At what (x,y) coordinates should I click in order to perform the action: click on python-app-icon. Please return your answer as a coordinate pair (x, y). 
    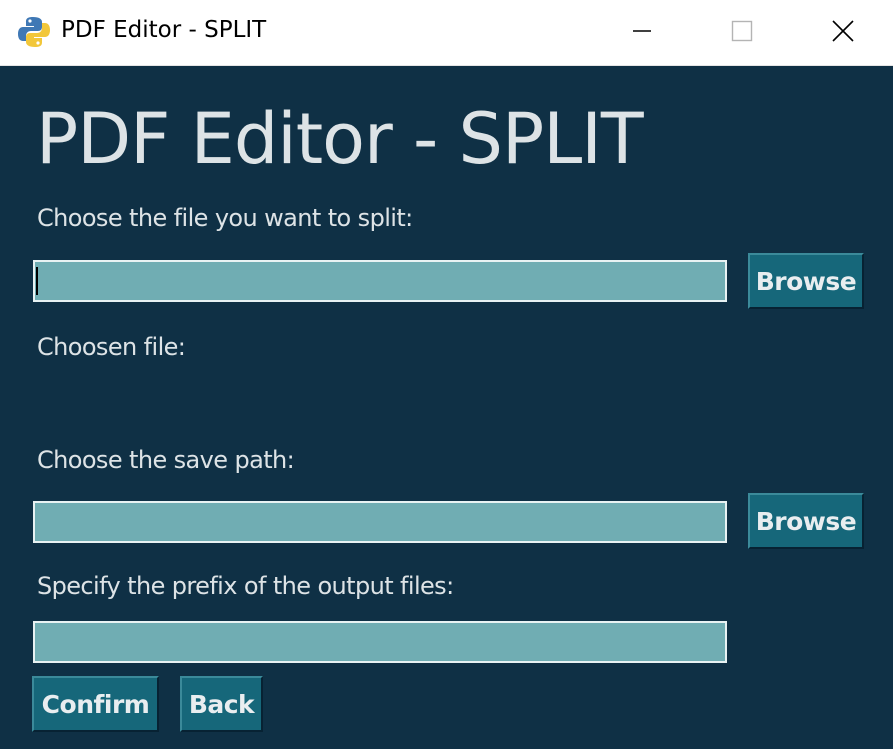
    Looking at the image, I should click on (34, 32).